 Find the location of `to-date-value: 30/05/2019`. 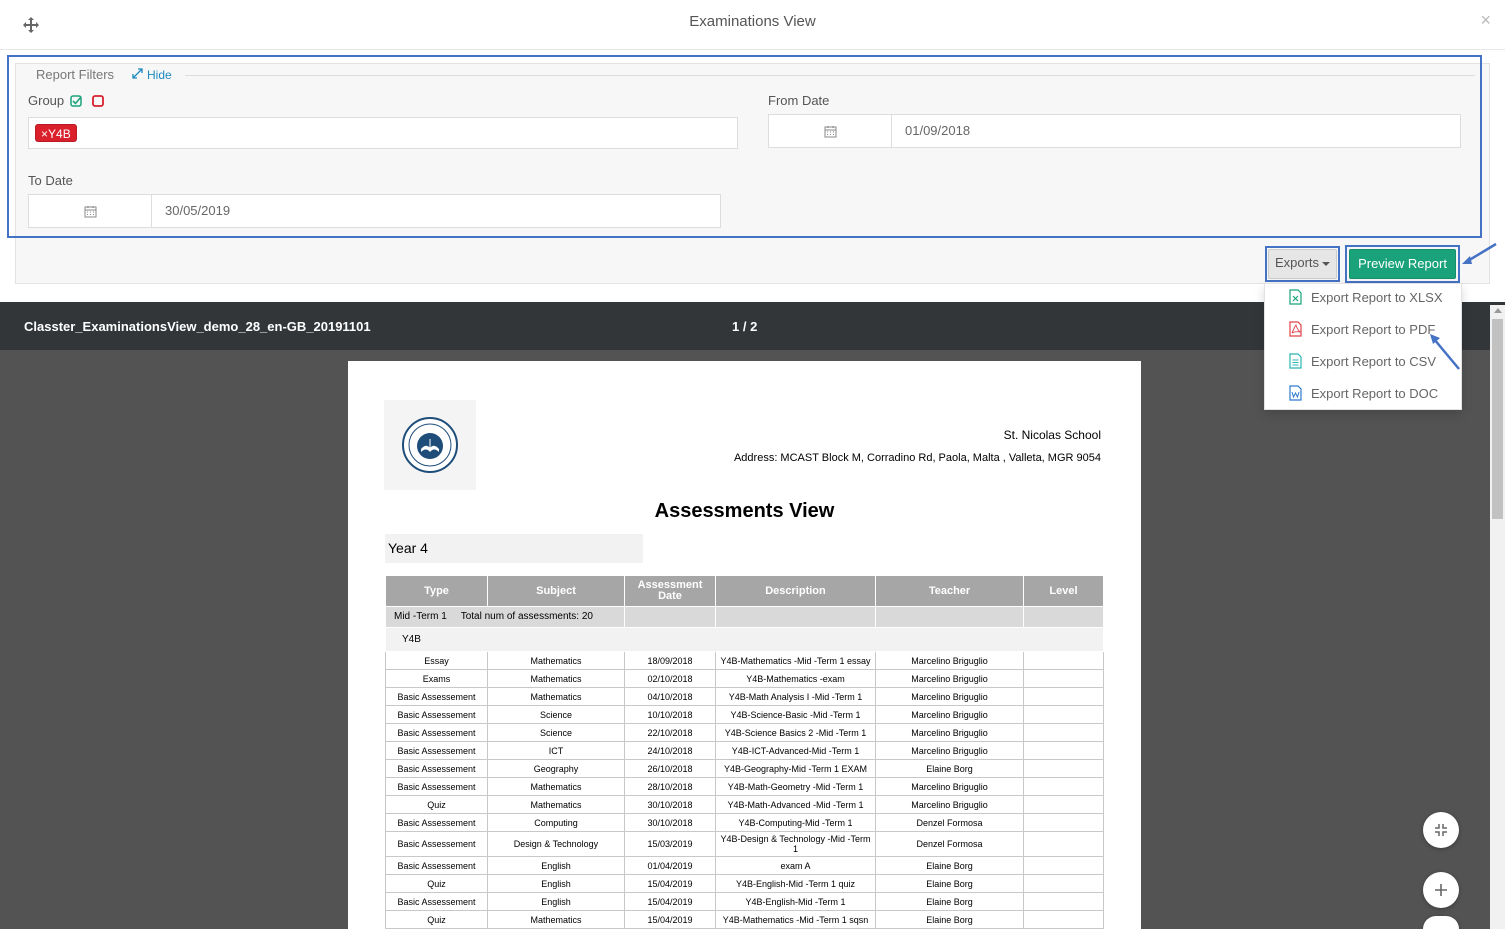

to-date-value: 30/05/2019 is located at coordinates (197, 210).